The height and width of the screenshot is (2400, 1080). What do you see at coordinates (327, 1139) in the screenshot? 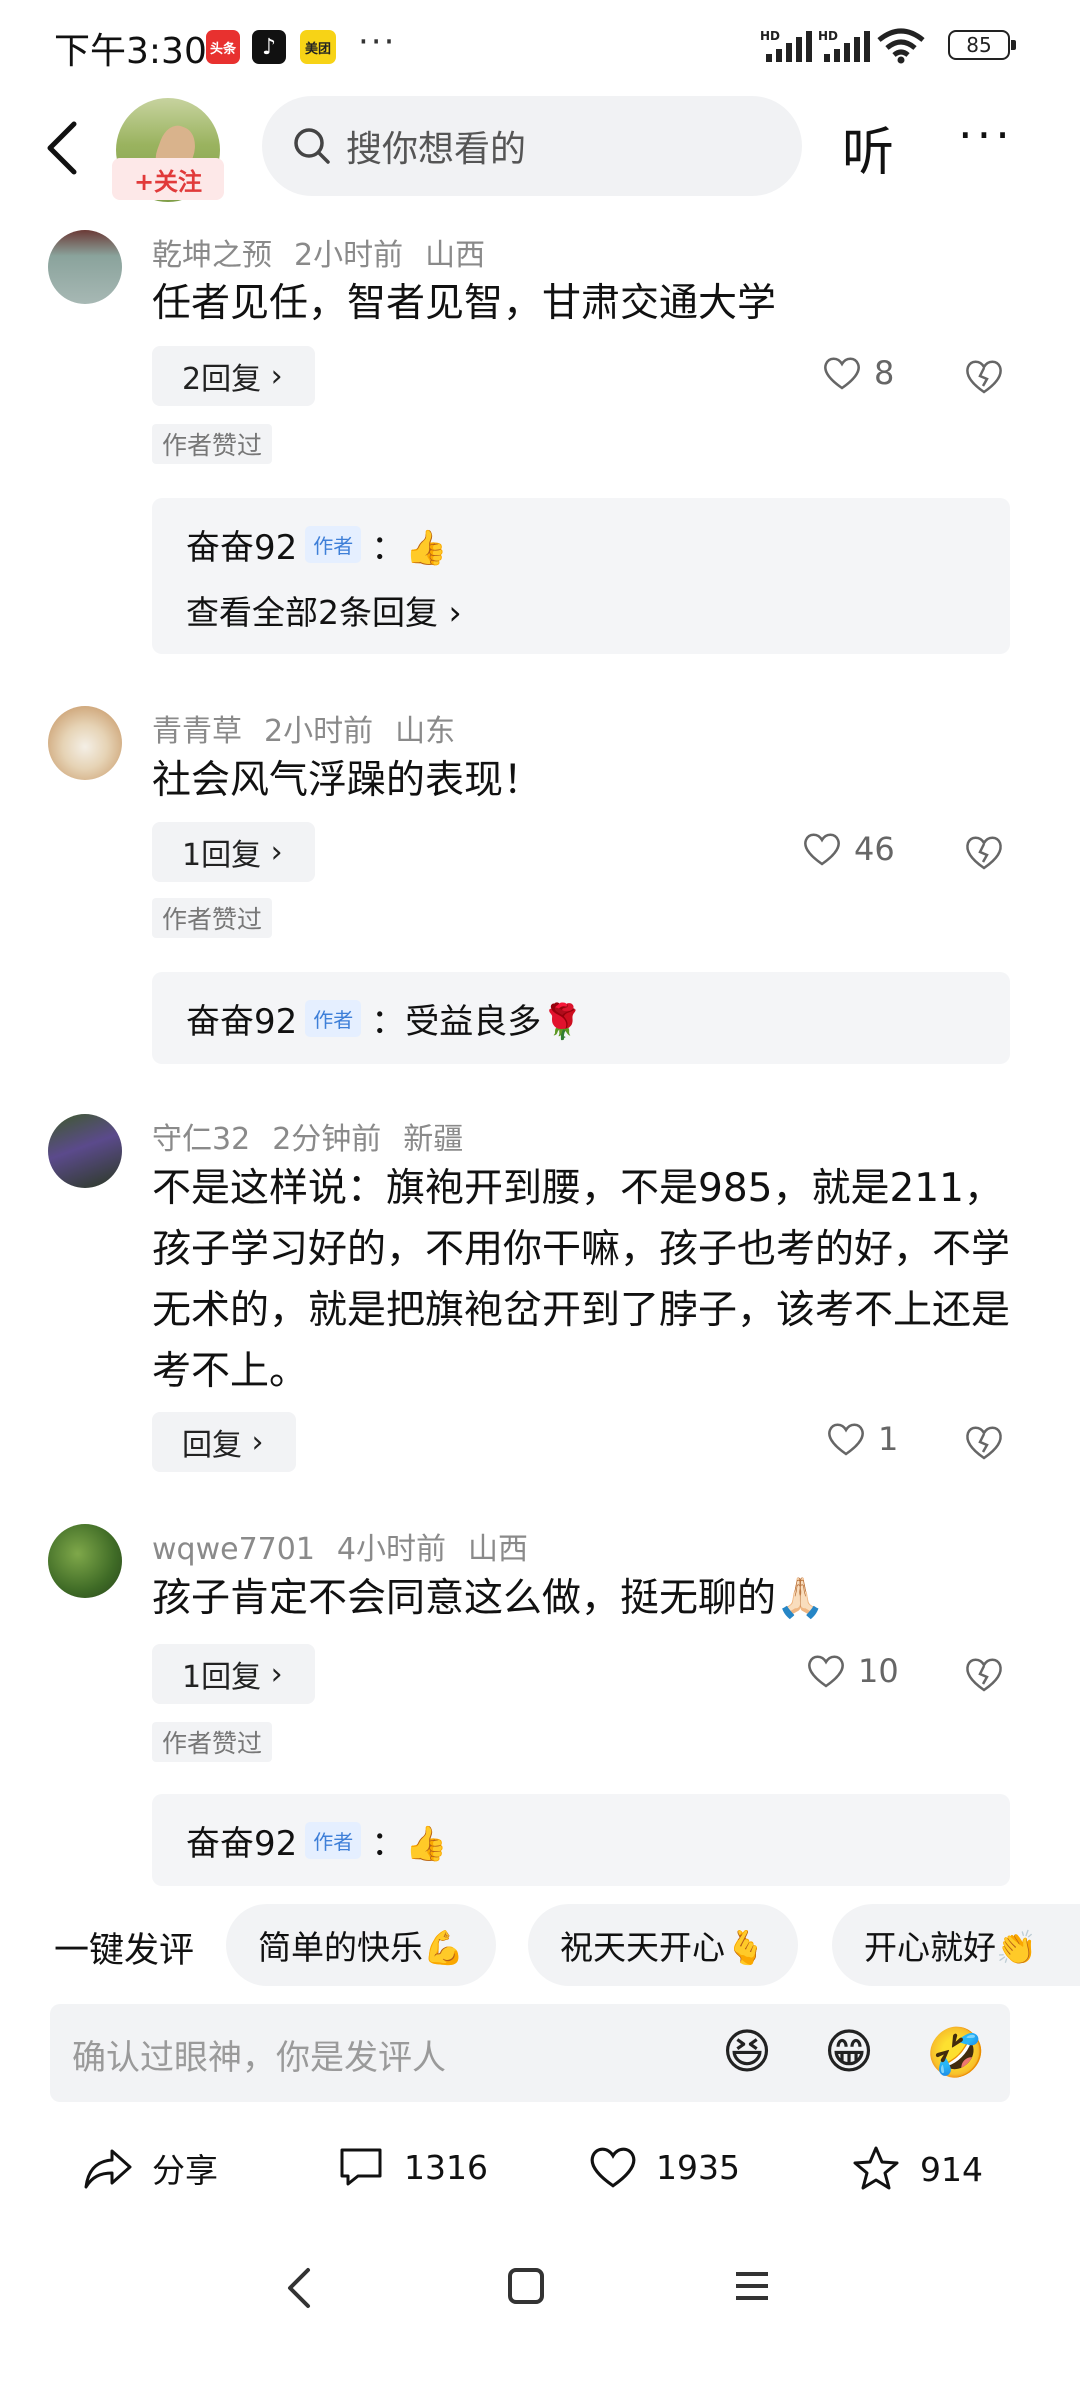
I see `comment-time: 2分钟前` at bounding box center [327, 1139].